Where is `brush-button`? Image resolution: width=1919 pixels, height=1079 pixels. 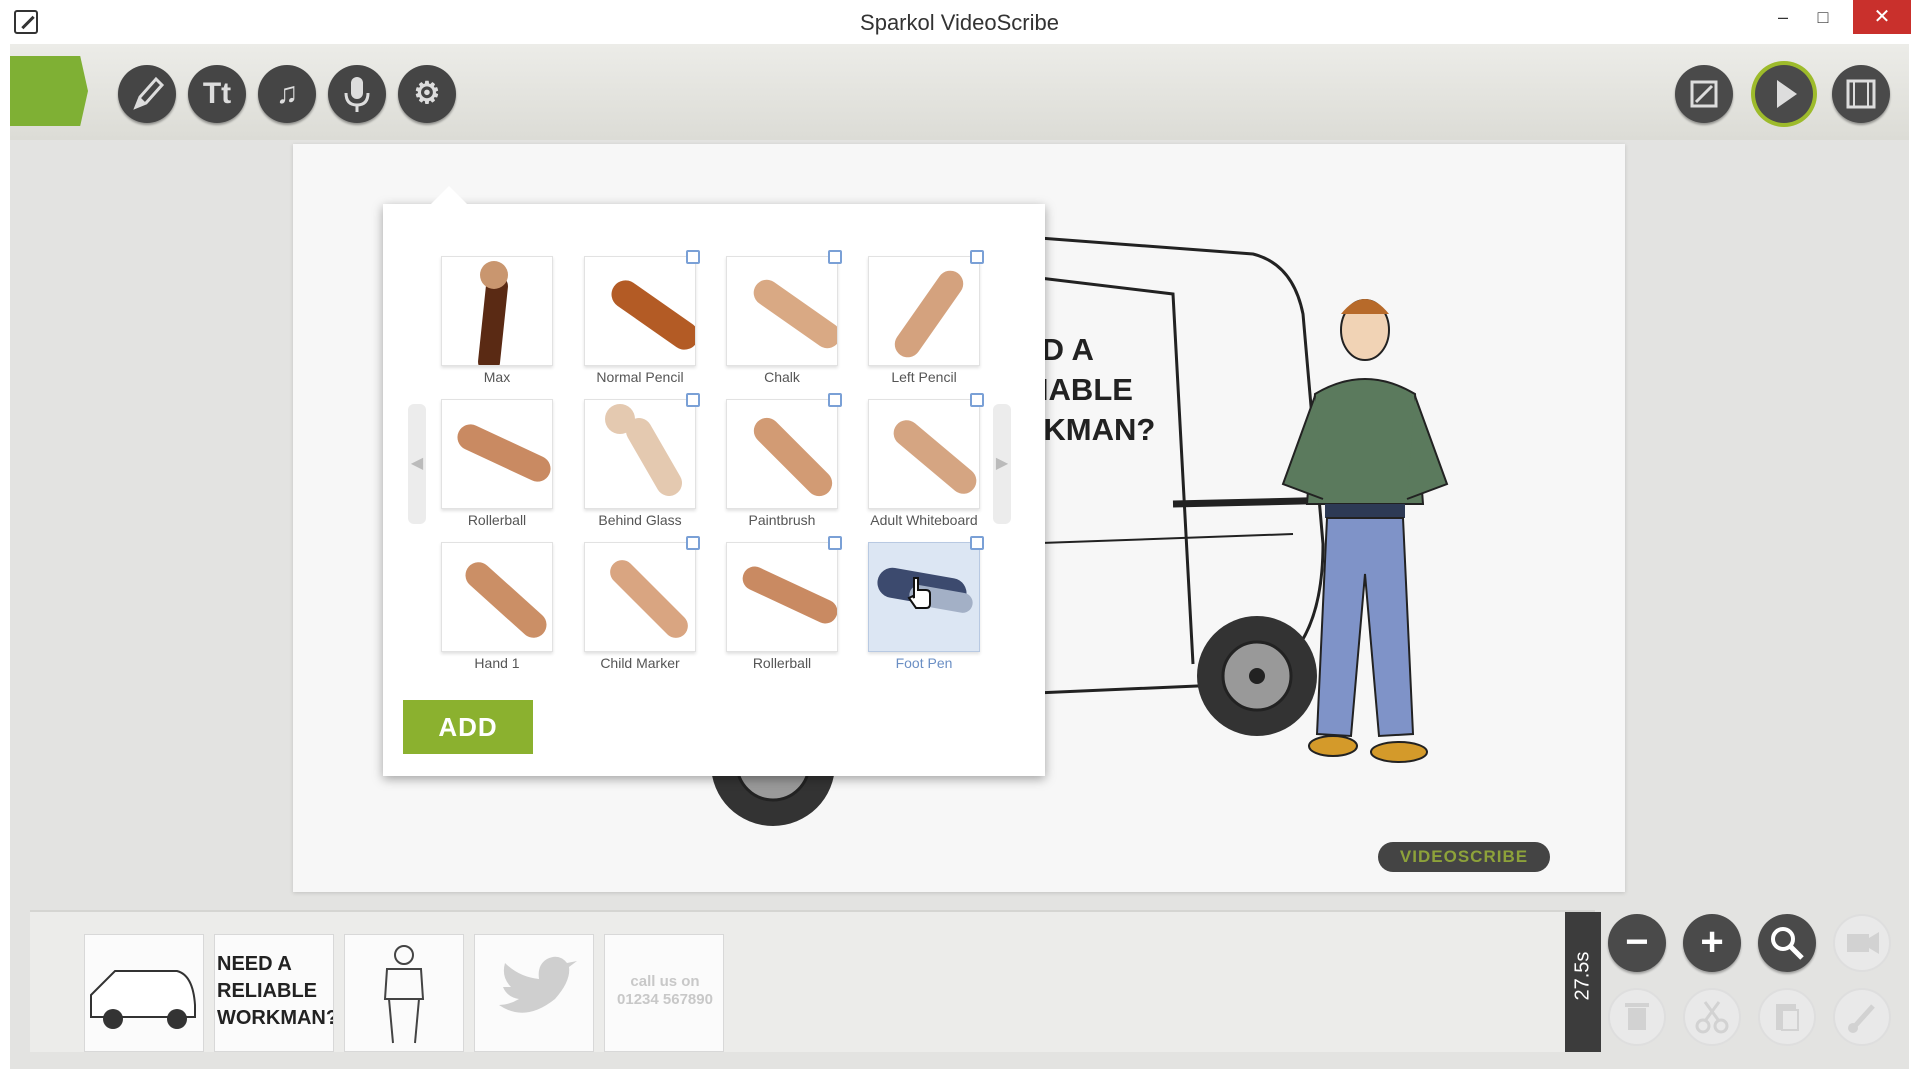 brush-button is located at coordinates (1862, 1017).